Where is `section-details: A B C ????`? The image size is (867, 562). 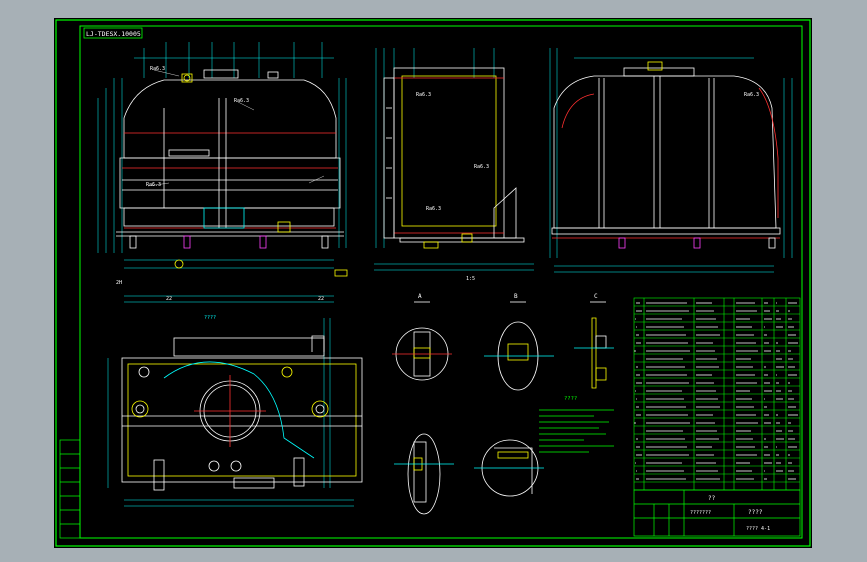
section-details: A B C ???? is located at coordinates (503, 404).